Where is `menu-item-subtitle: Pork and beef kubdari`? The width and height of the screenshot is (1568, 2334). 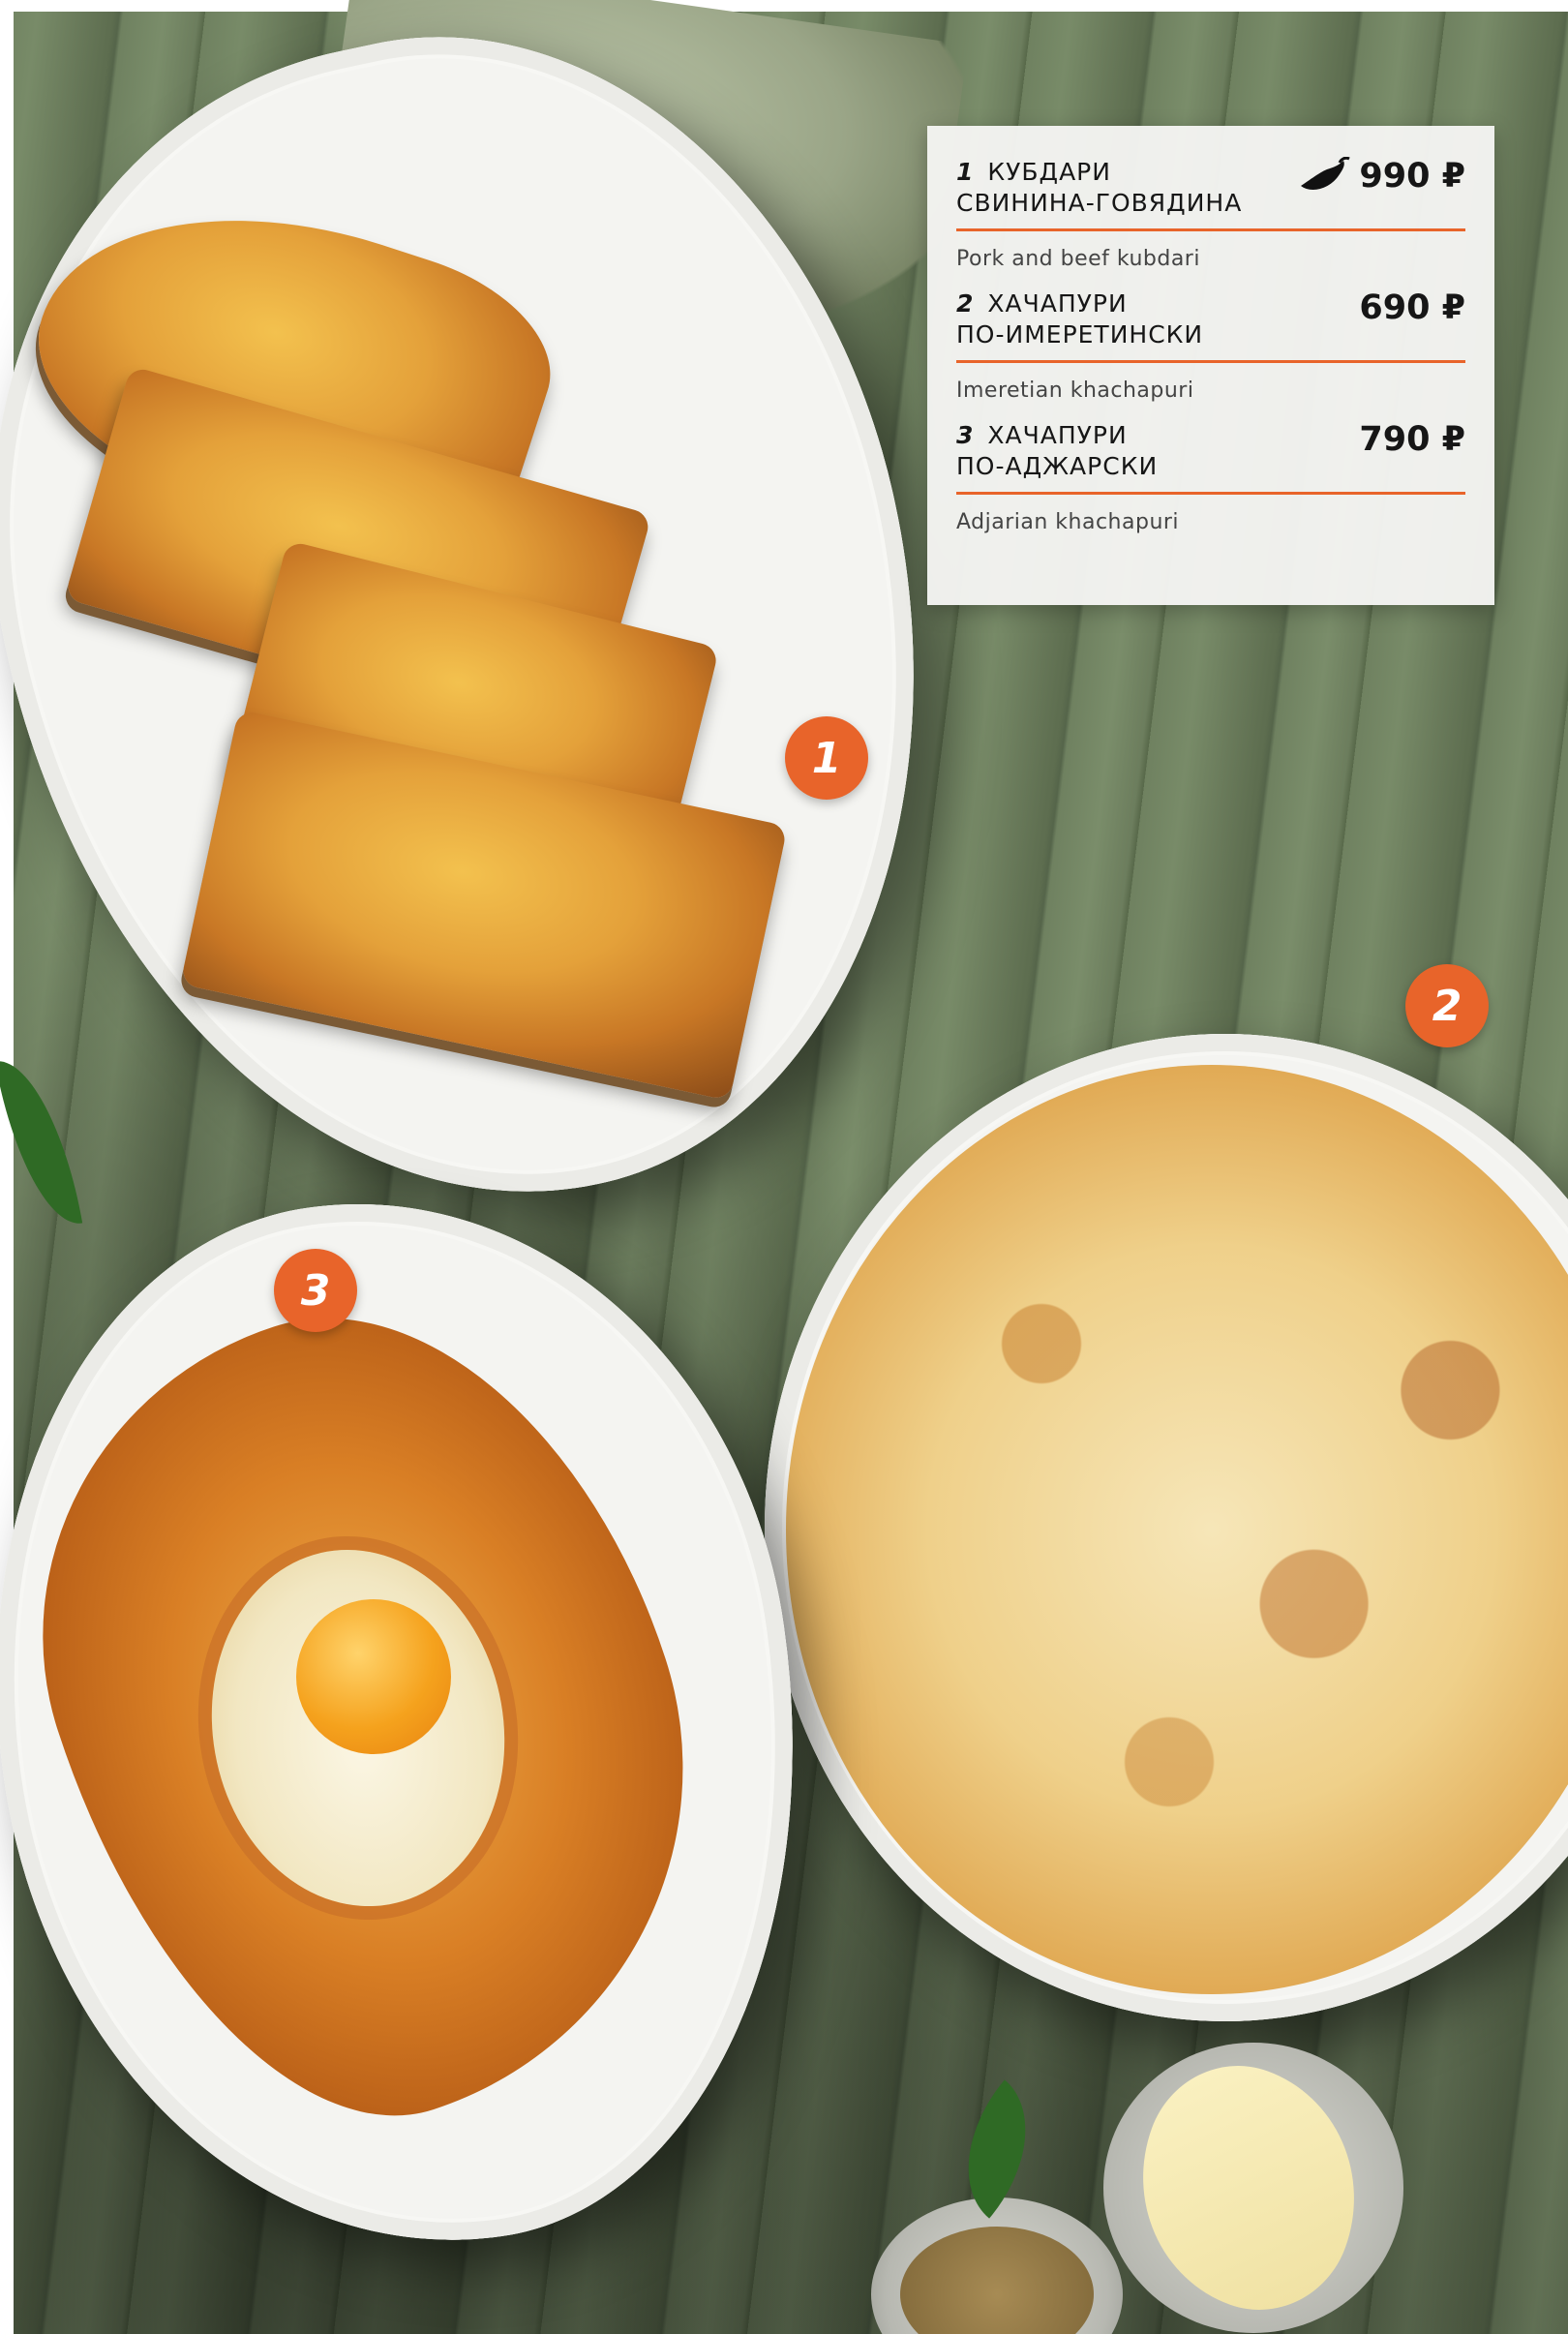 menu-item-subtitle: Pork and beef kubdari is located at coordinates (1078, 259).